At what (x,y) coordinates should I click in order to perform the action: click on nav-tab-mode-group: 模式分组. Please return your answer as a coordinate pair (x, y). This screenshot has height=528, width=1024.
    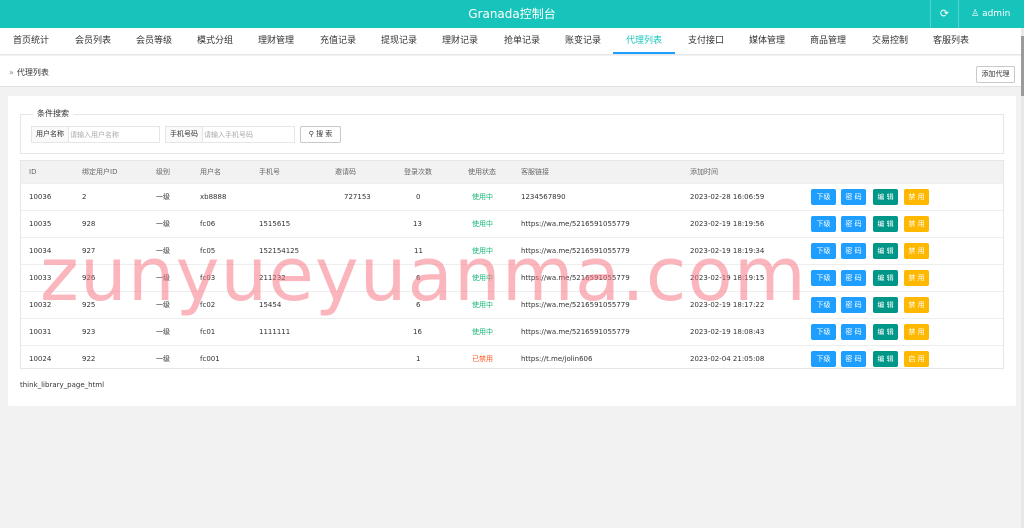
    Looking at the image, I should click on (215, 41).